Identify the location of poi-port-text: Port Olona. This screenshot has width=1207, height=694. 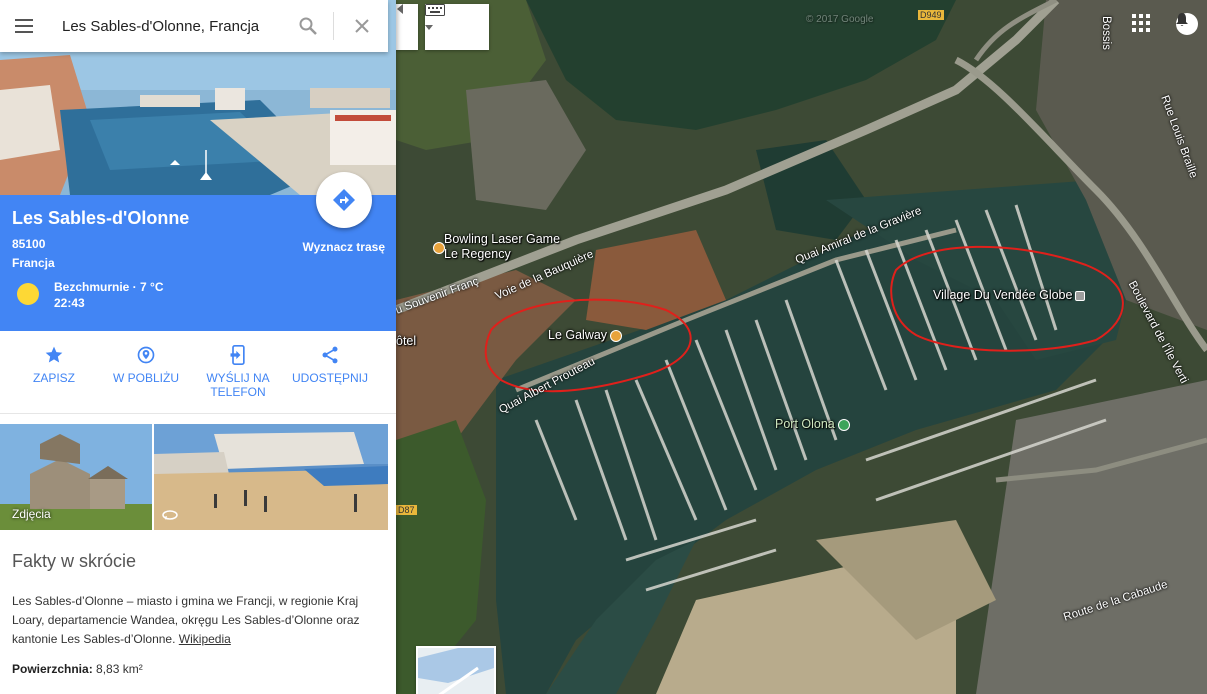
(805, 424).